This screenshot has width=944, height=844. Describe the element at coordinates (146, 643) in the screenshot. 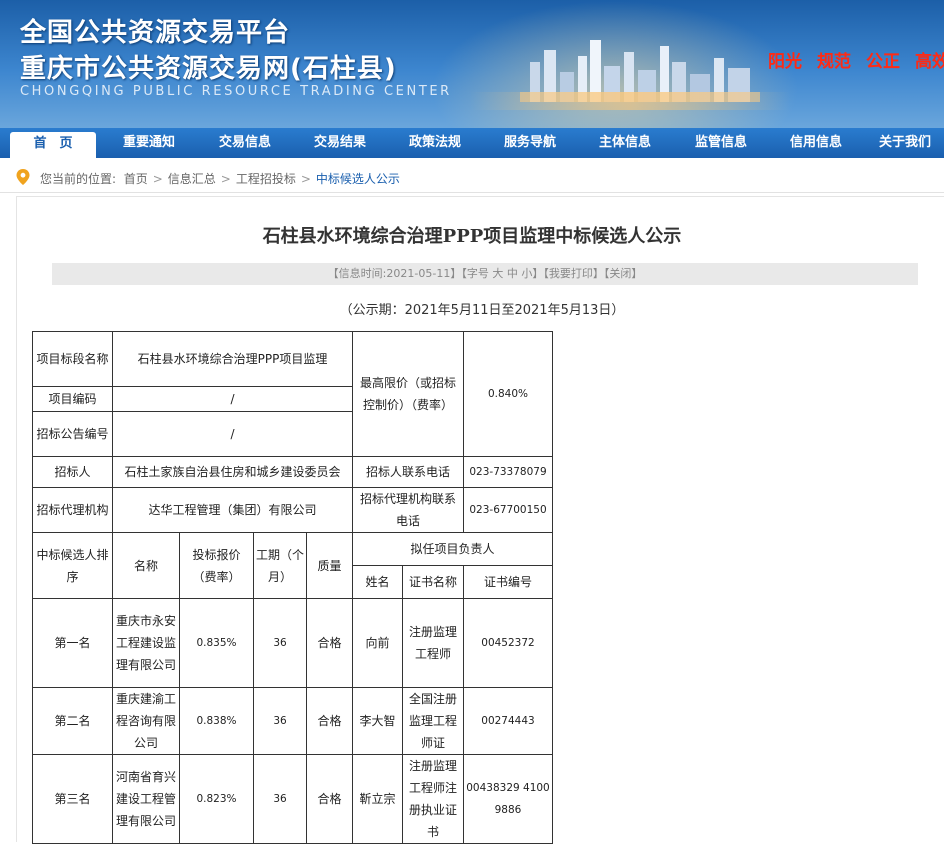

I see `candidate-name: 重庆市永安工程建设监理有限公司` at that location.